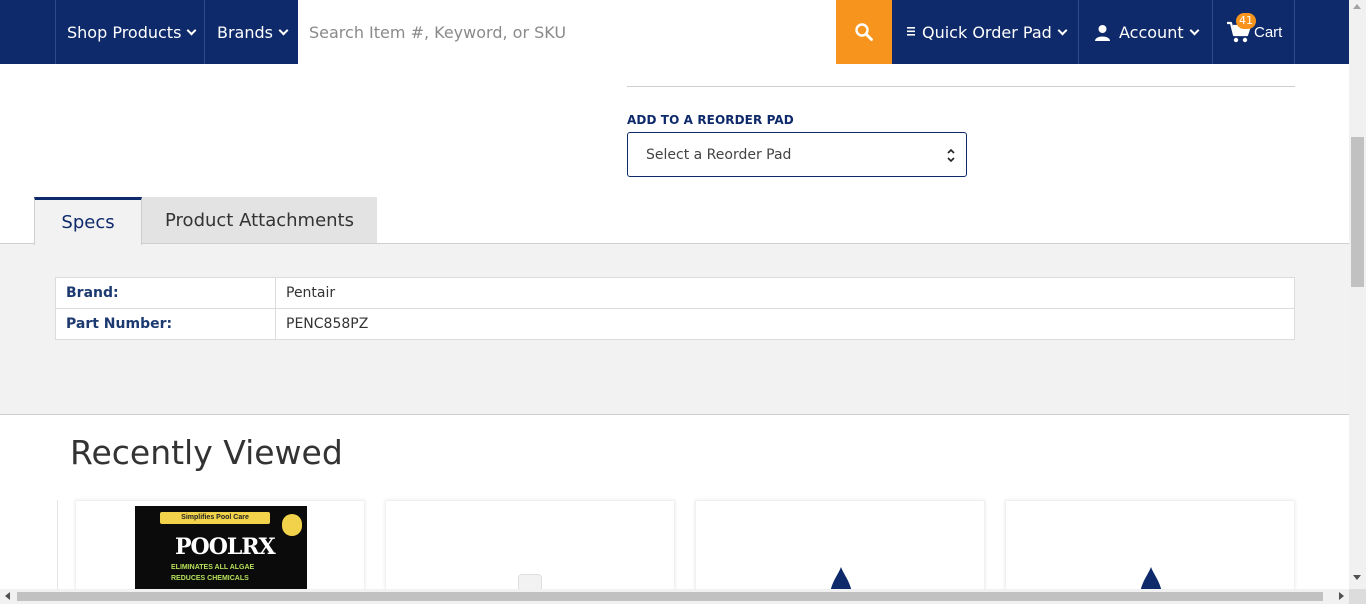 Image resolution: width=1366 pixels, height=604 pixels. Describe the element at coordinates (1268, 32) in the screenshot. I see `cart-label: Cart` at that location.